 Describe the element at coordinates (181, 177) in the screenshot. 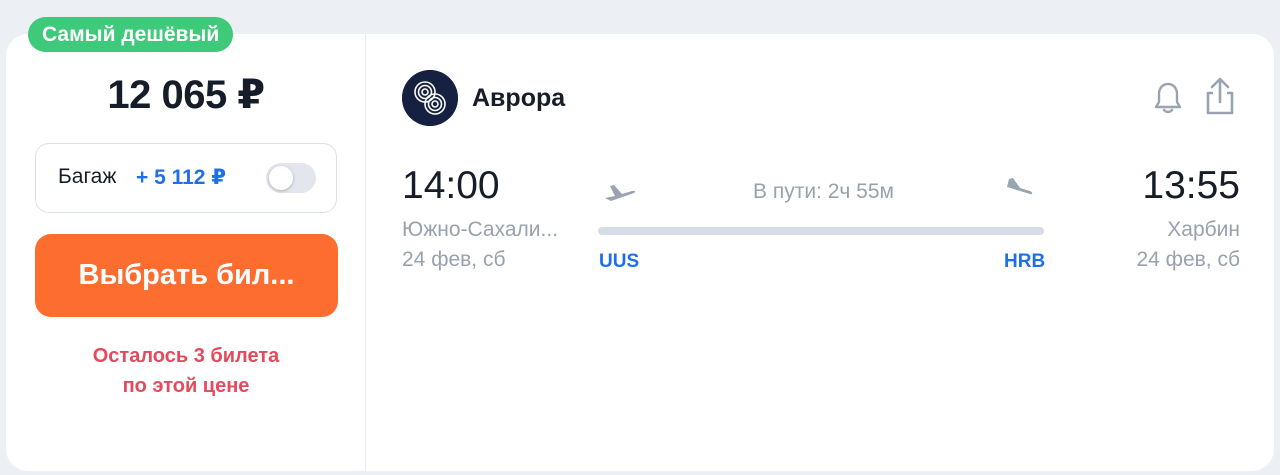

I see `baggage-price: + 5 112 ₽` at that location.